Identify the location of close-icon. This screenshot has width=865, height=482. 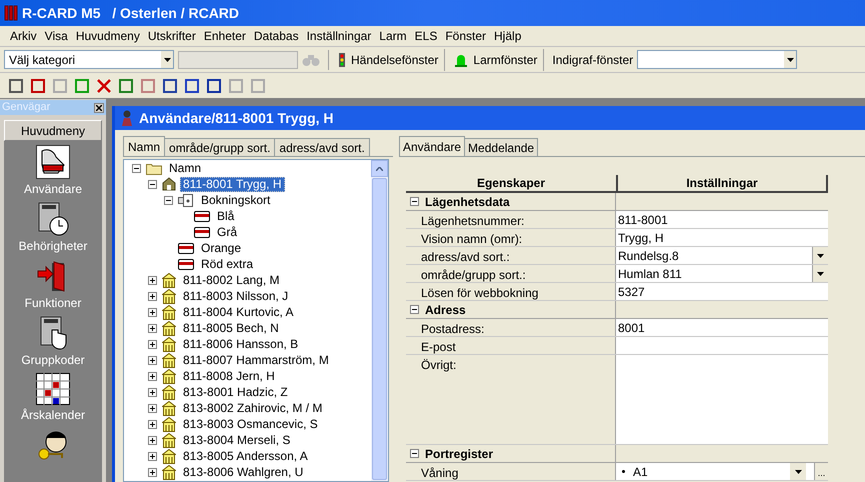
(99, 107).